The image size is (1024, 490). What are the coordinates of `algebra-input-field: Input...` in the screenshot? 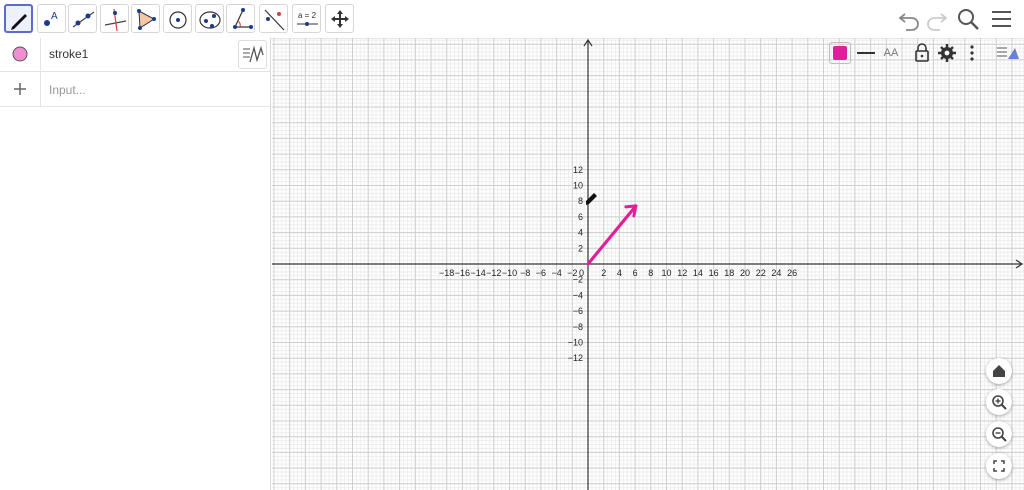 It's located at (67, 90).